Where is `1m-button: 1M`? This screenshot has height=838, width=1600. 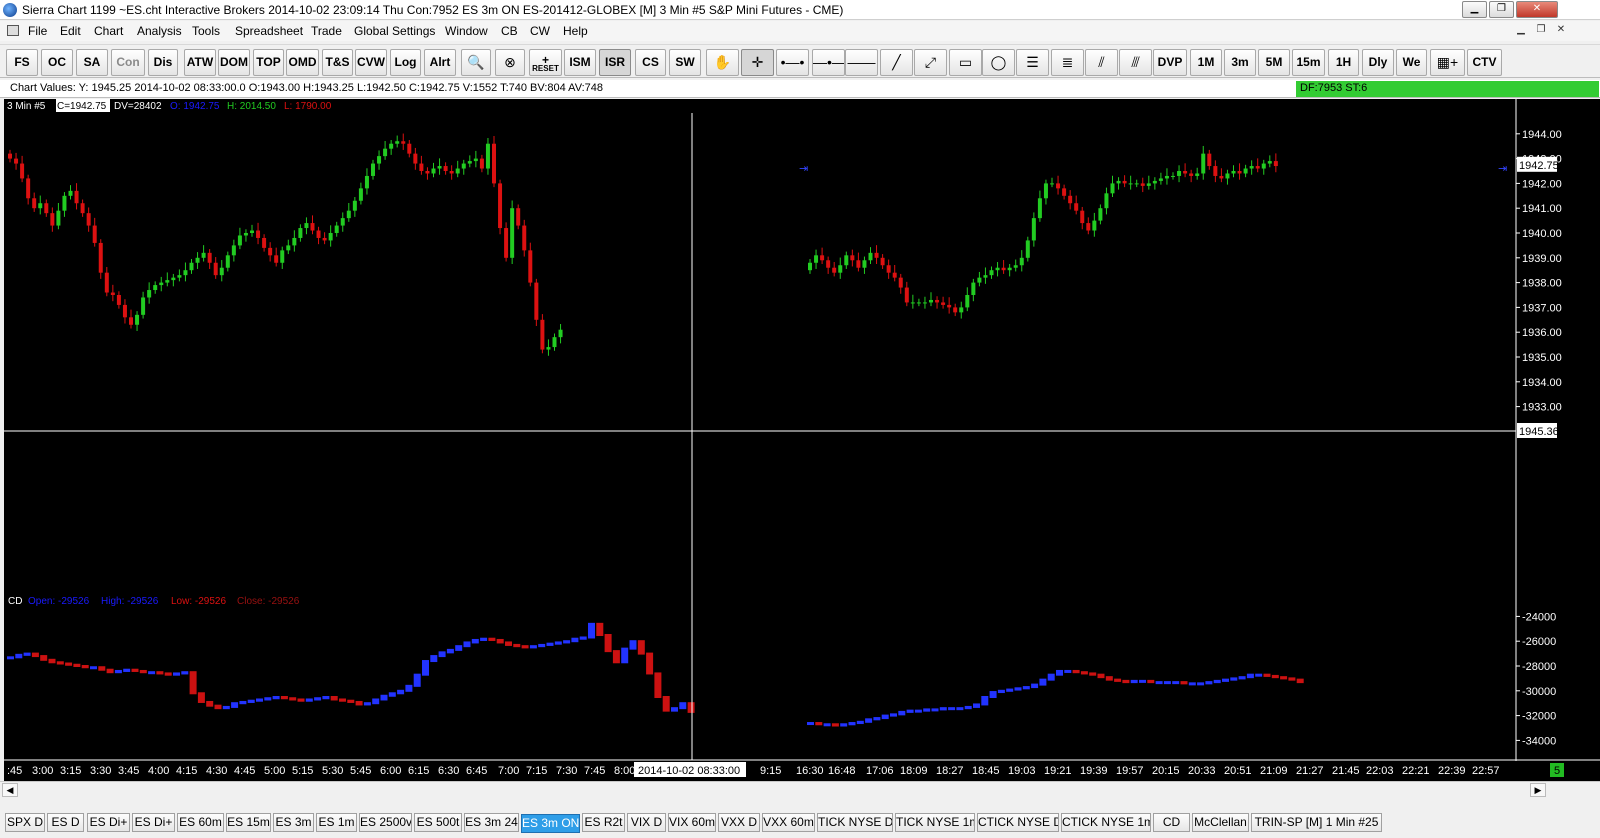 1m-button: 1M is located at coordinates (1206, 62).